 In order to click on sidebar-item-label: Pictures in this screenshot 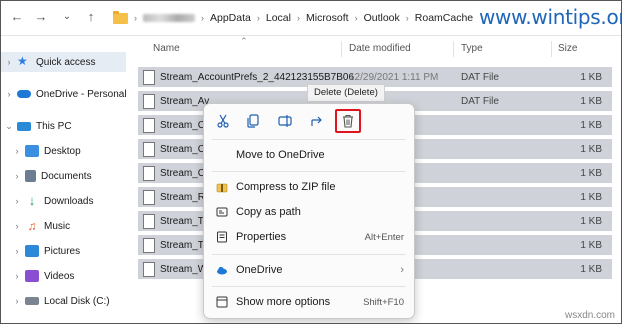, I will do `click(62, 251)`.